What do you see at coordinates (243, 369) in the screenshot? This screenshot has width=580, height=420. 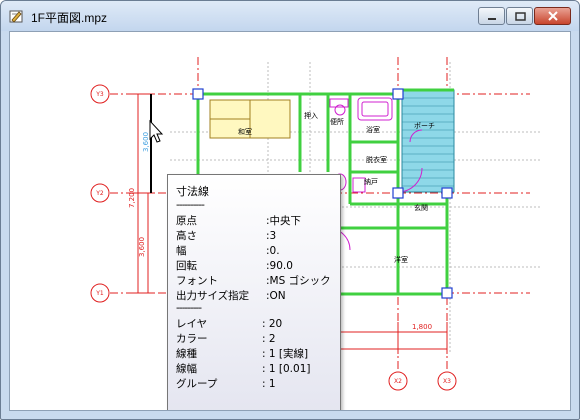 I see `tooltip-attr-linewidth: 線幅: 1 [0.01]` at bounding box center [243, 369].